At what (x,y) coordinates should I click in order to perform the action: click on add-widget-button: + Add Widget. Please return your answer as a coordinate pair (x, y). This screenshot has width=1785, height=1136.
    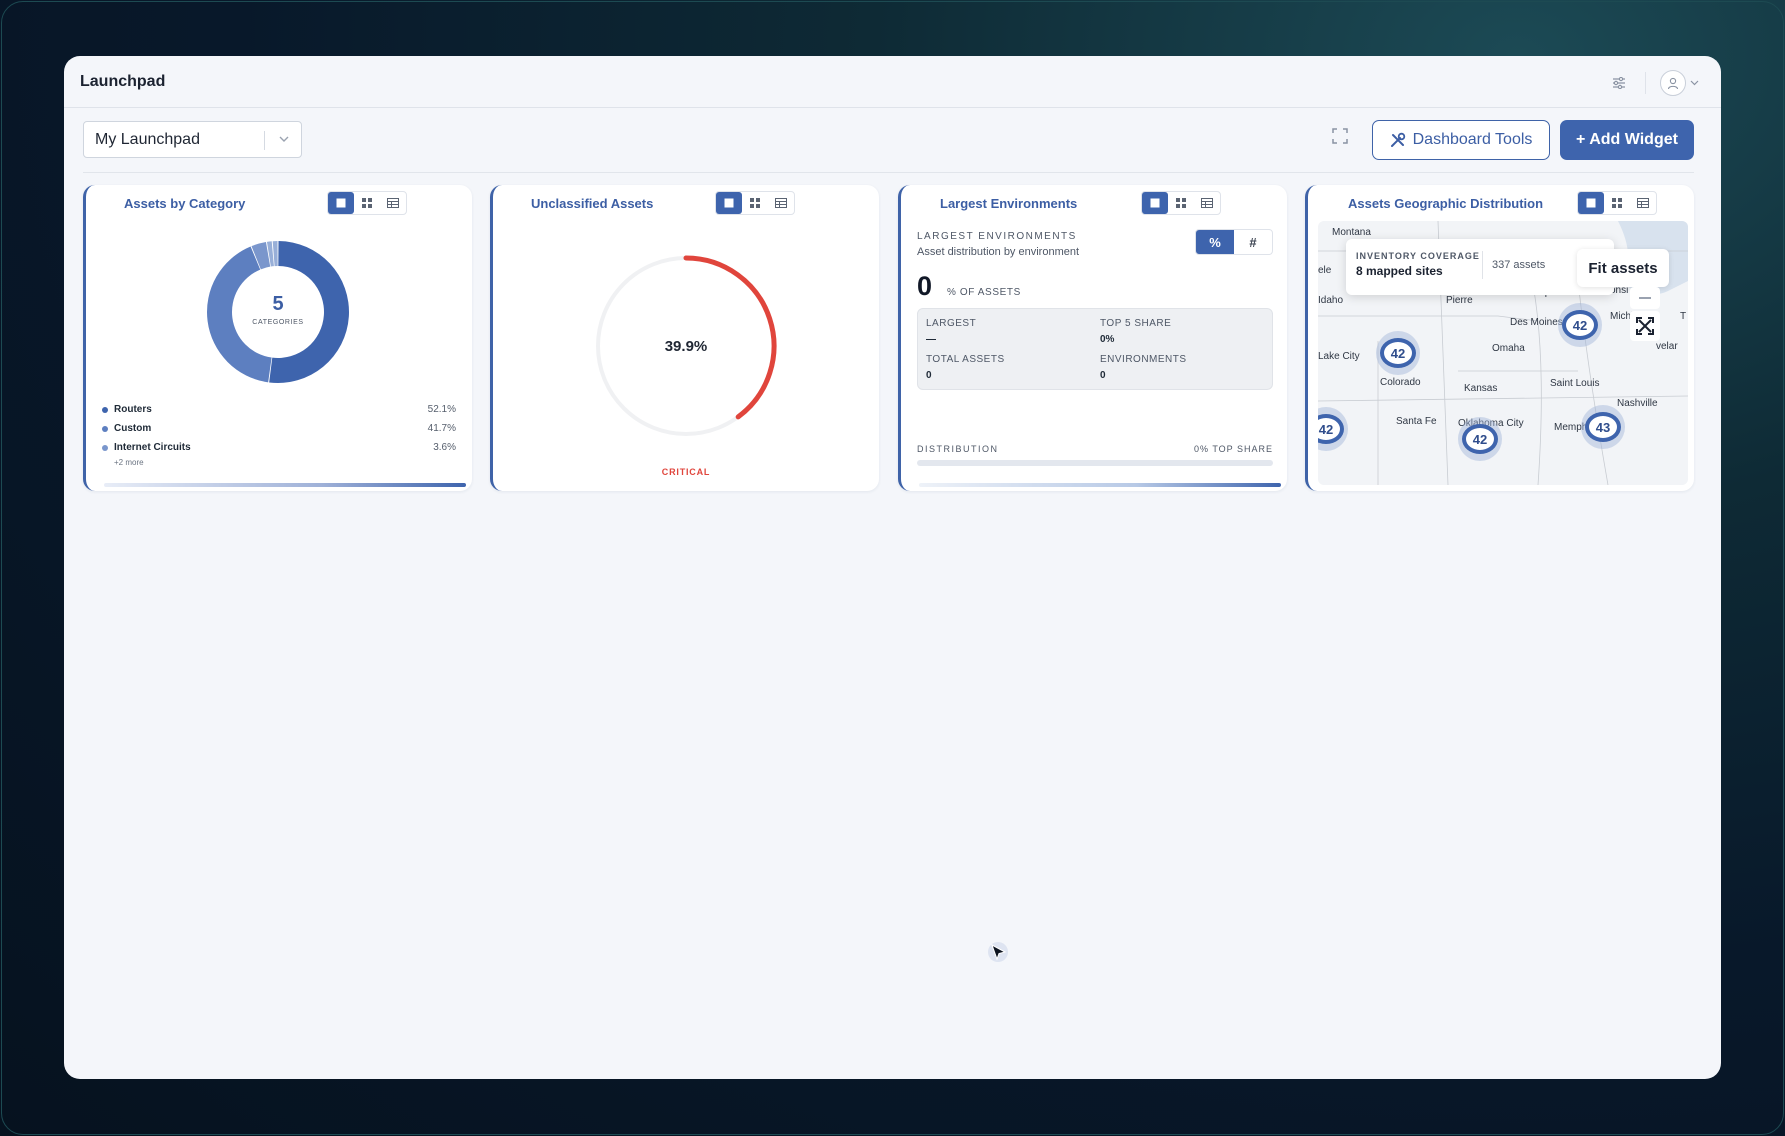
    Looking at the image, I should click on (1627, 140).